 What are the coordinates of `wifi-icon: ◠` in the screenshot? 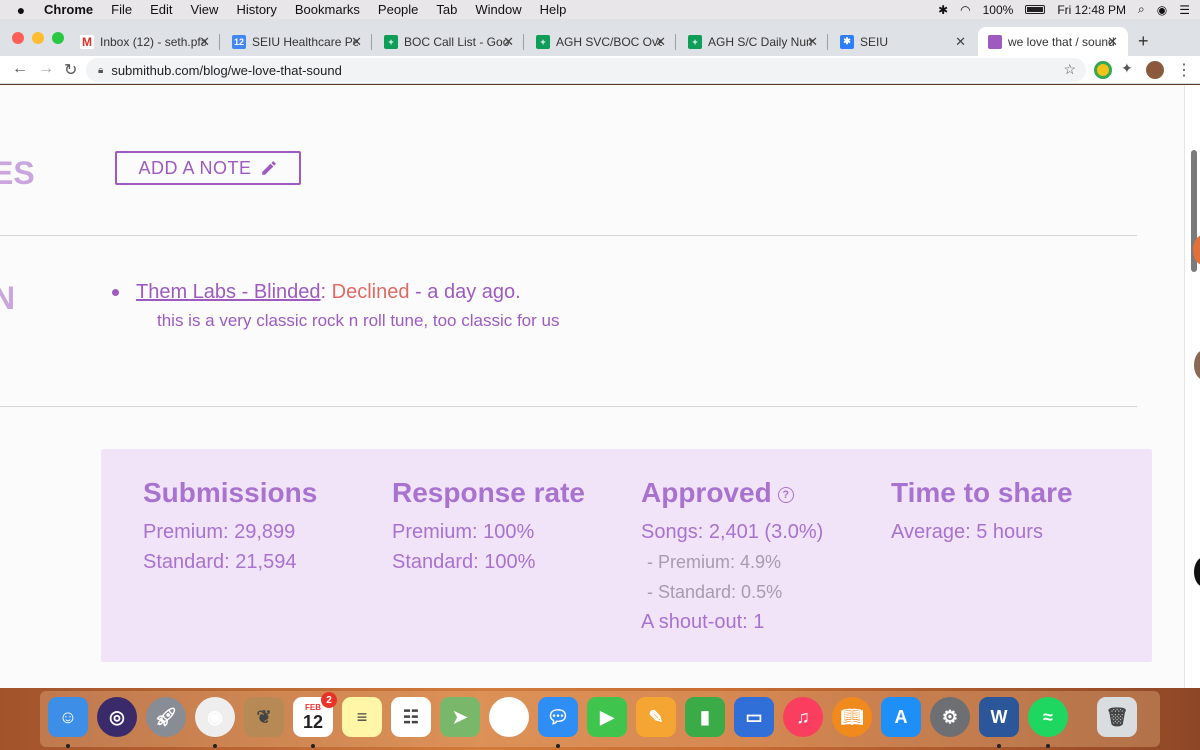 It's located at (965, 10).